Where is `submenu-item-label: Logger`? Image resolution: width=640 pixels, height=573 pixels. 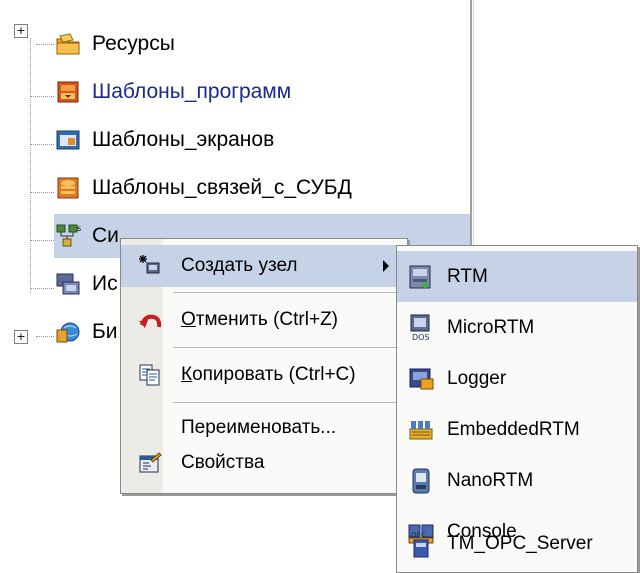
submenu-item-label: Logger is located at coordinates (477, 378).